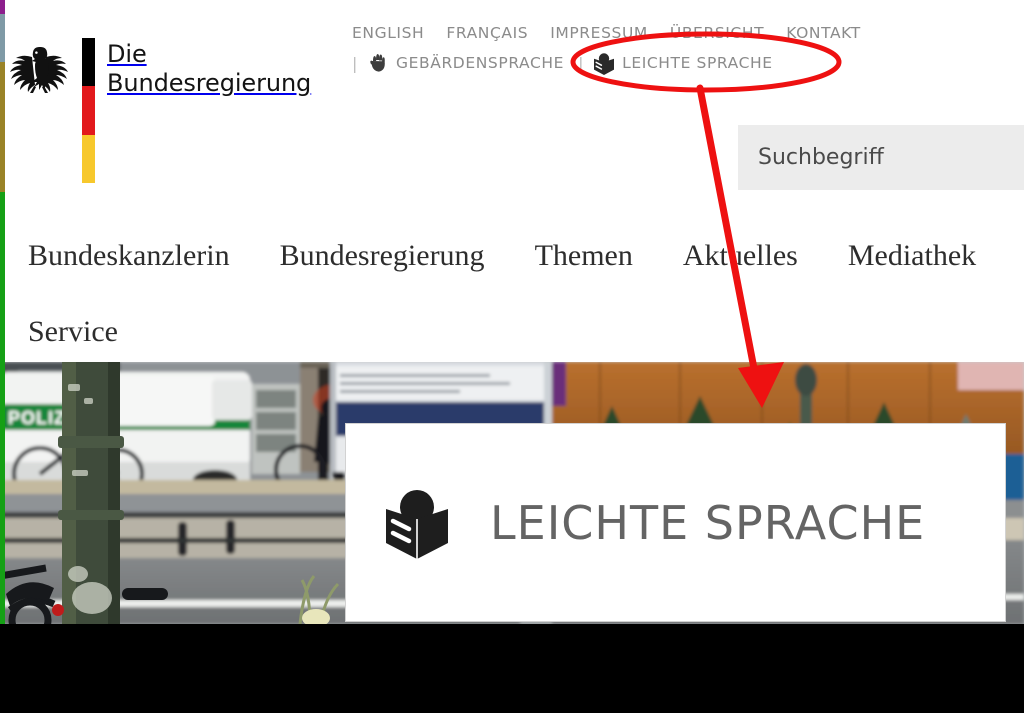 This screenshot has width=1024, height=713. I want to click on nav-item-themen: Themen, so click(584, 256).